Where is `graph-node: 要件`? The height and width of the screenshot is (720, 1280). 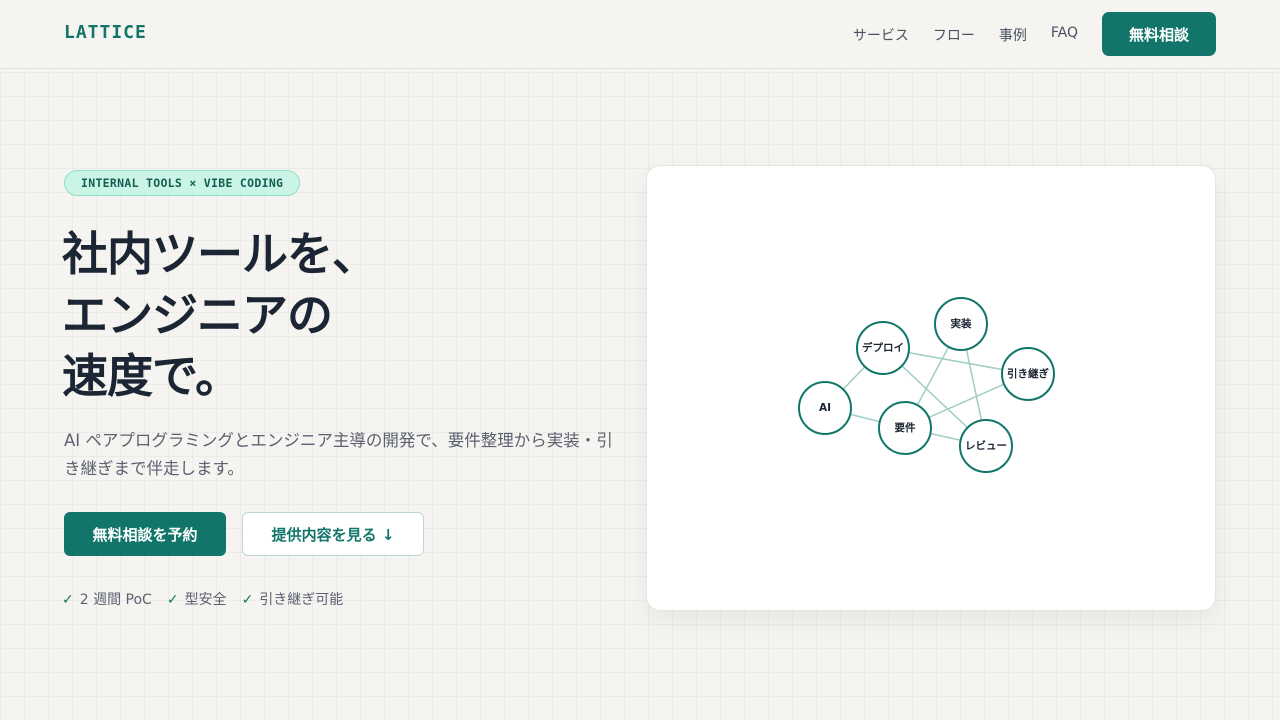
graph-node: 要件 is located at coordinates (905, 428).